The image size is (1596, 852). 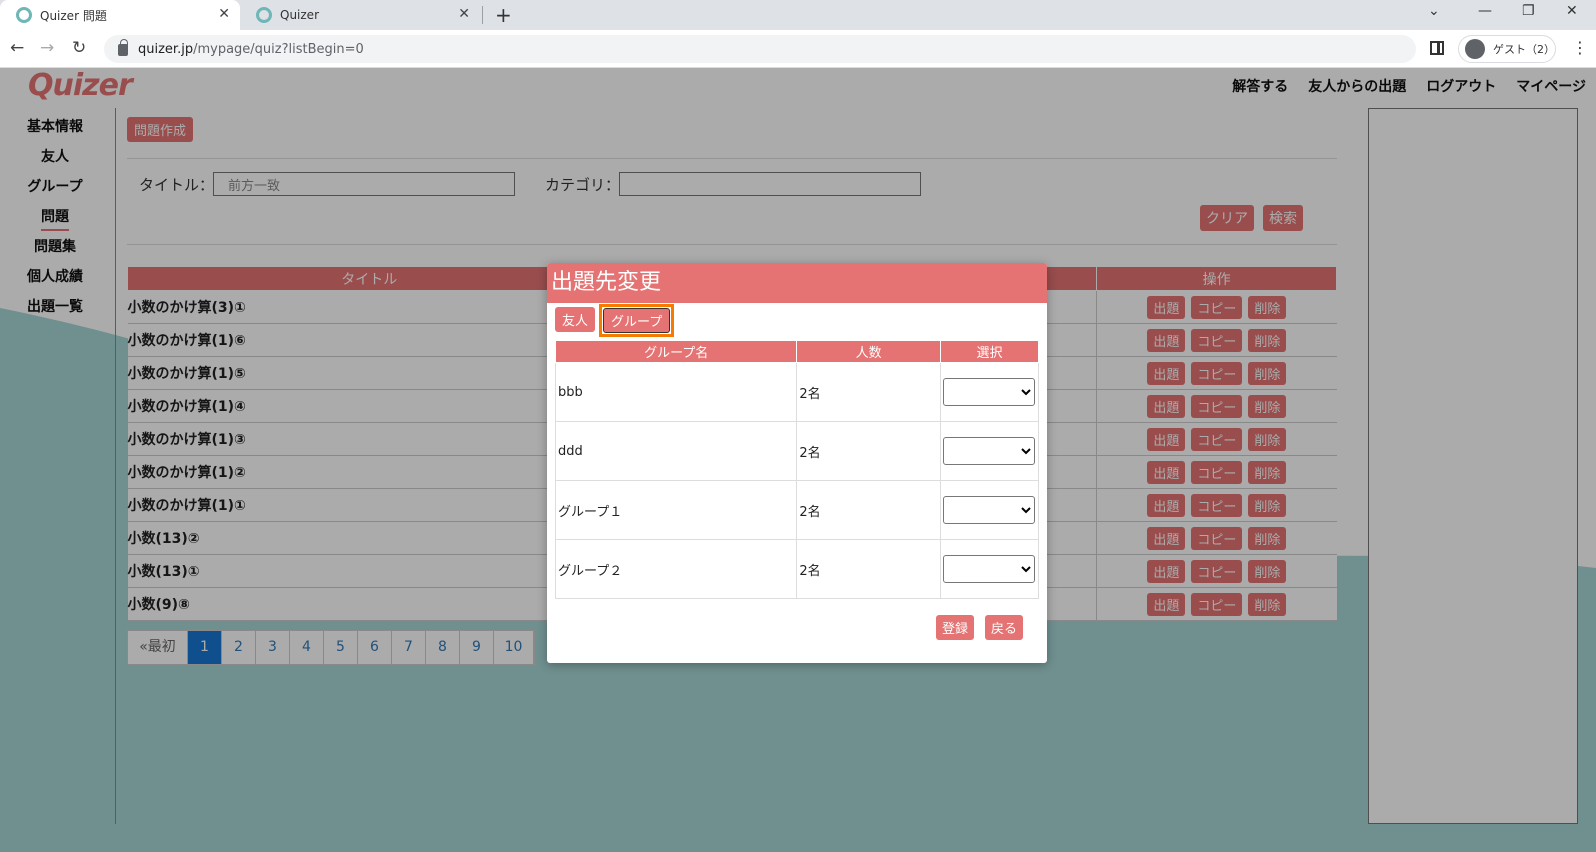 What do you see at coordinates (1524, 49) in the screenshot?
I see `profile-label: ゲスト（2）` at bounding box center [1524, 49].